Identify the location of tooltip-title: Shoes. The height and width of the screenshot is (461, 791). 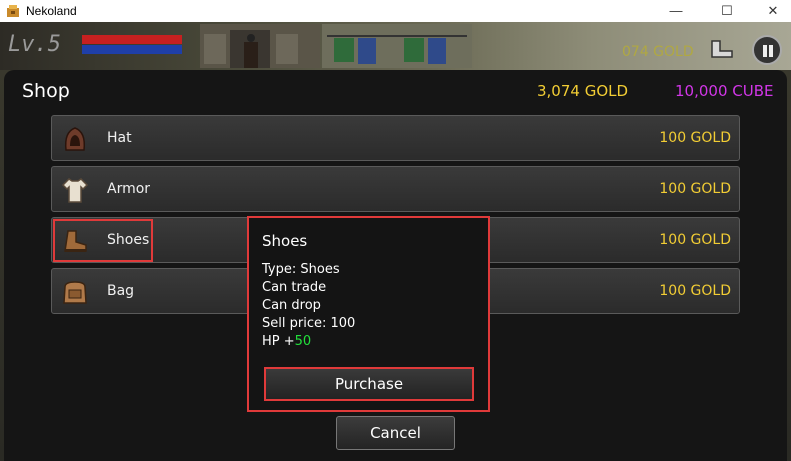
(285, 241).